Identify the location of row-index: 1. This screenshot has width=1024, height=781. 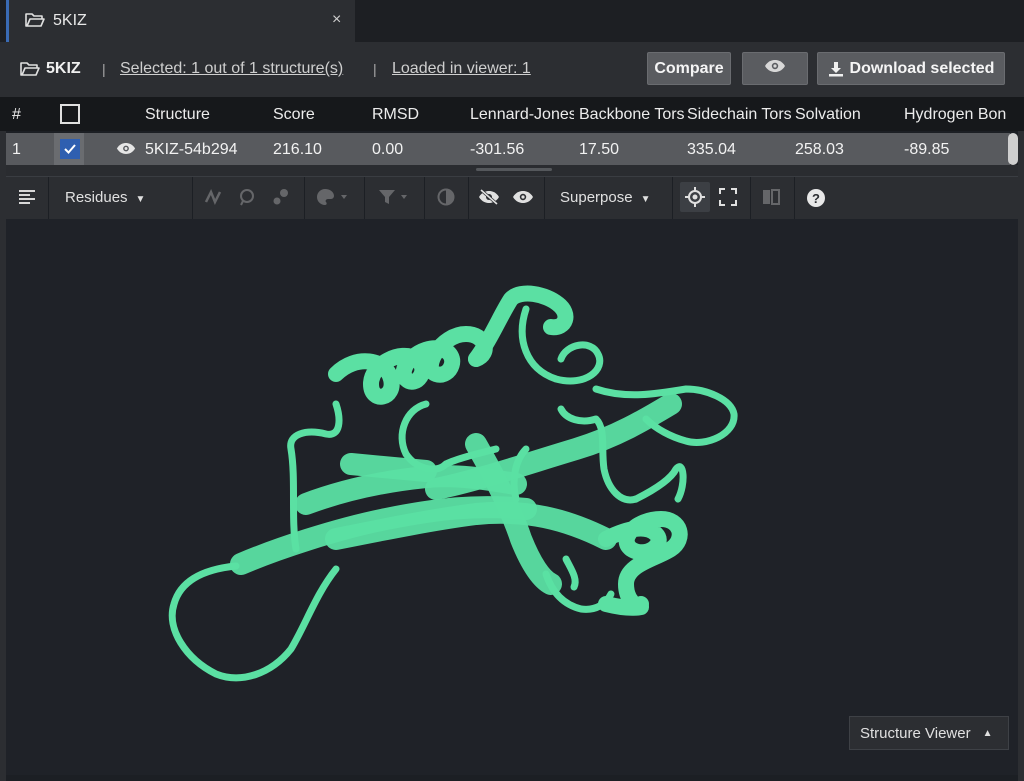
(16, 149).